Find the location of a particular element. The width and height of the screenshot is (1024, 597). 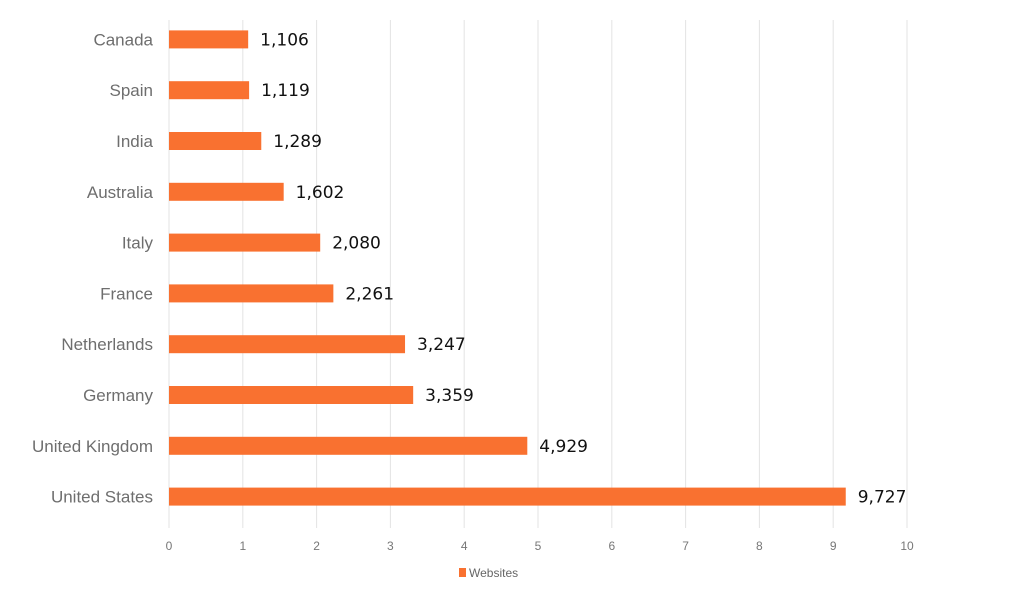

category-label: India is located at coordinates (134, 141).